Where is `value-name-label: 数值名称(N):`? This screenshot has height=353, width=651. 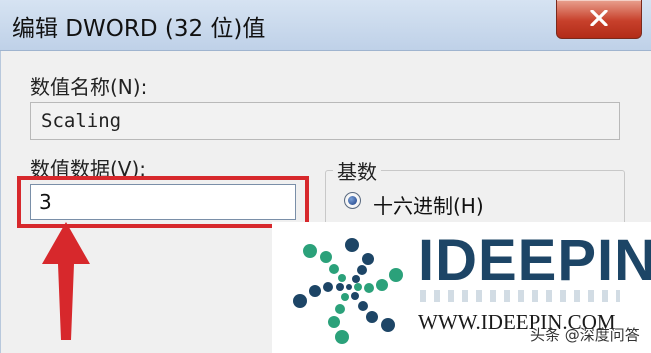 value-name-label: 数值名称(N): is located at coordinates (89, 87).